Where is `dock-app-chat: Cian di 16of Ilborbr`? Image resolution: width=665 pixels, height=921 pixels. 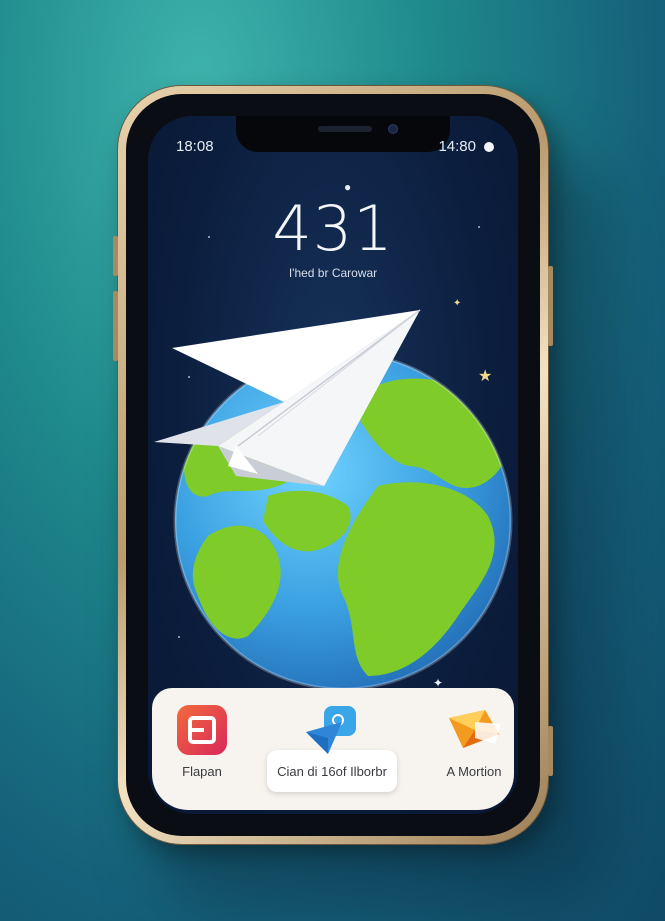 dock-app-chat: Cian di 16of Ilborbr is located at coordinates (332, 741).